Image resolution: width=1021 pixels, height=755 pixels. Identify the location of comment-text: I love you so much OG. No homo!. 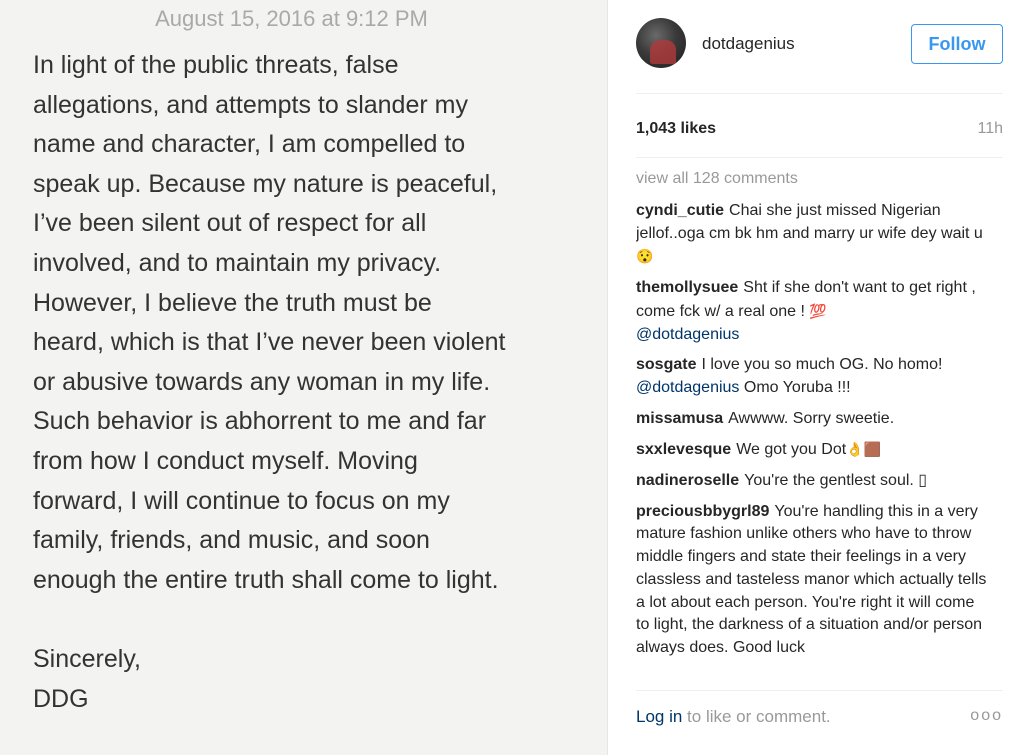
(822, 365).